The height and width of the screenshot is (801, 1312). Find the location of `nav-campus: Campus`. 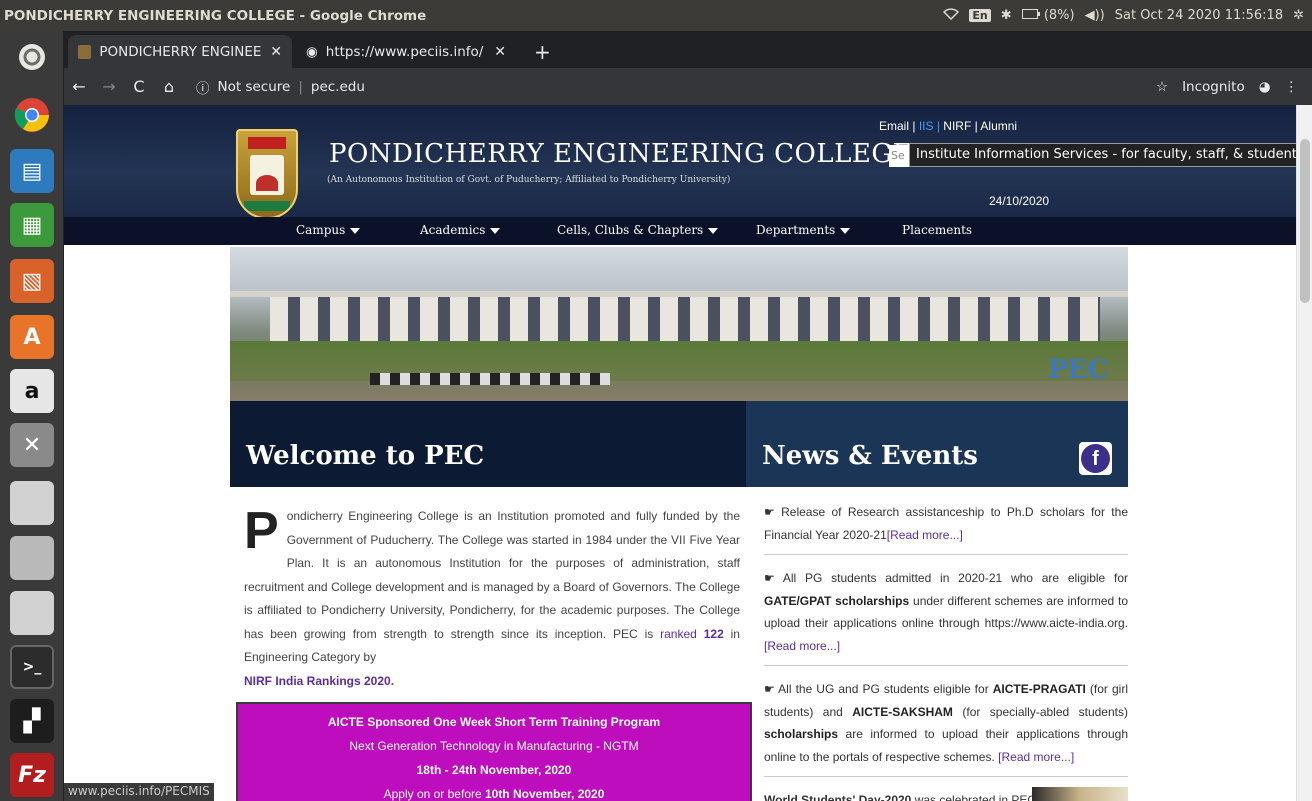

nav-campus: Campus is located at coordinates (328, 230).